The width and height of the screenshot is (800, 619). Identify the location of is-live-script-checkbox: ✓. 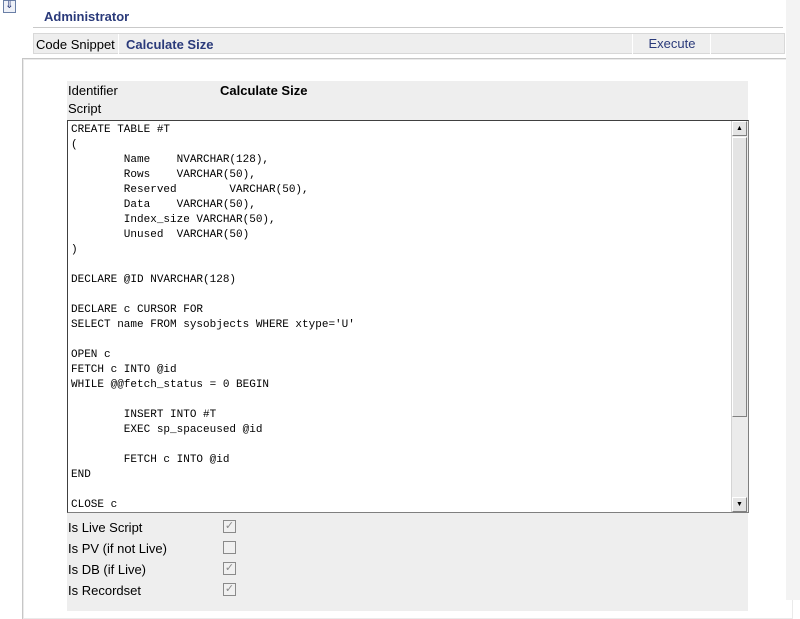
(229, 526).